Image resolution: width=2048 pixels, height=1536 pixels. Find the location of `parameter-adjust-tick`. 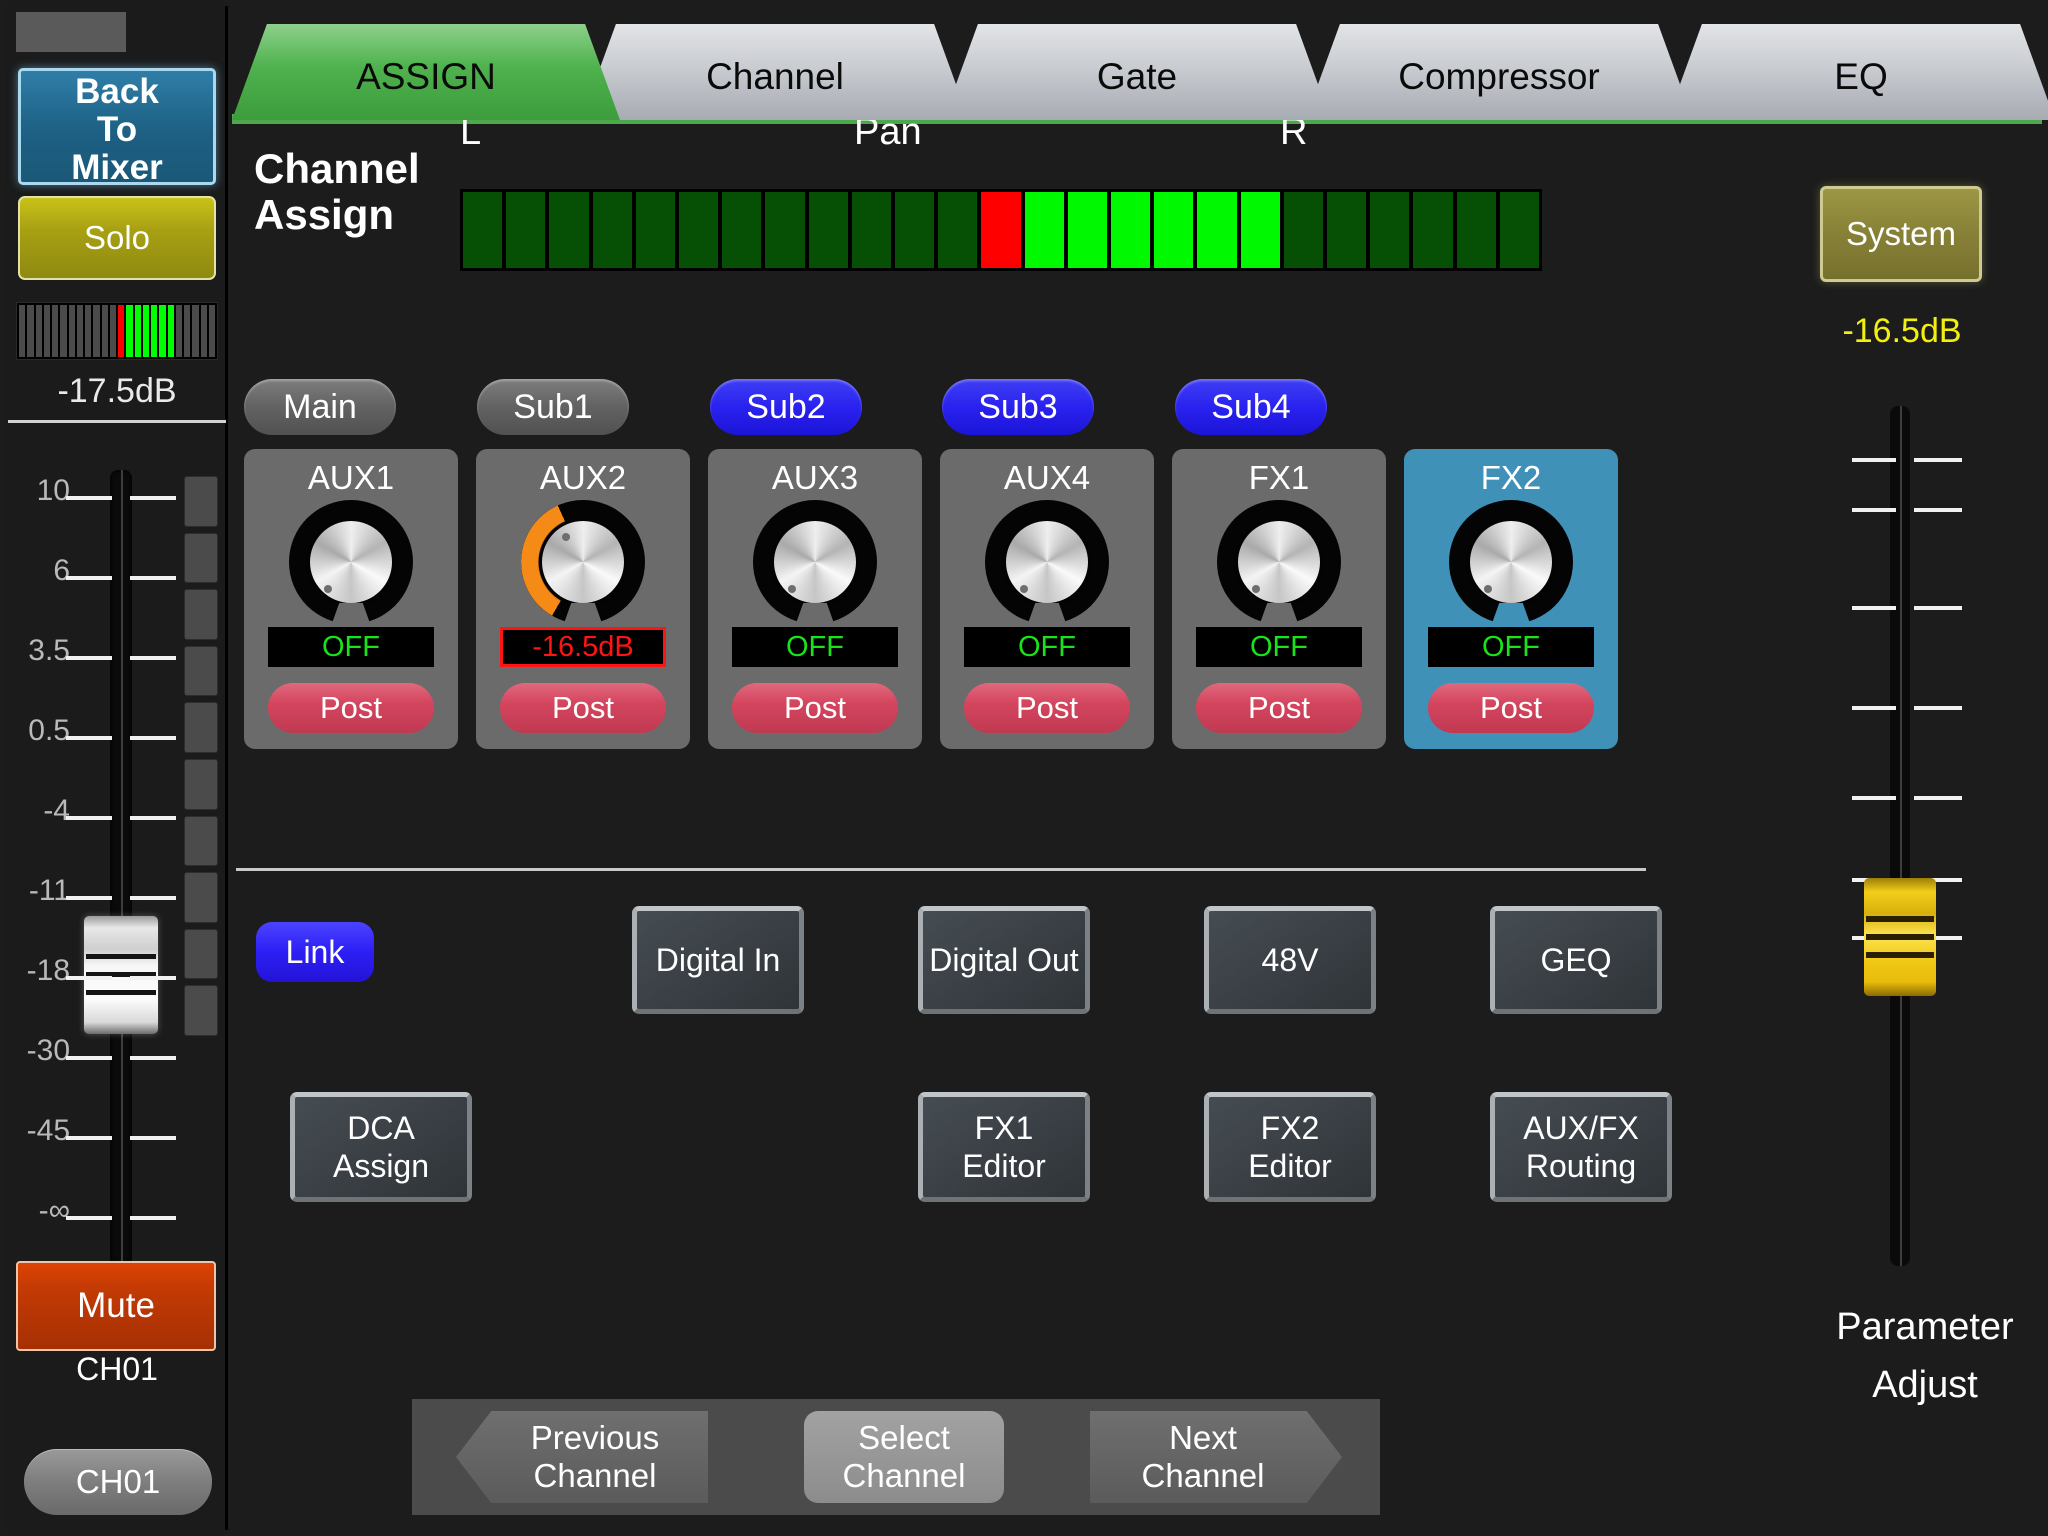

parameter-adjust-tick is located at coordinates (1907, 798).